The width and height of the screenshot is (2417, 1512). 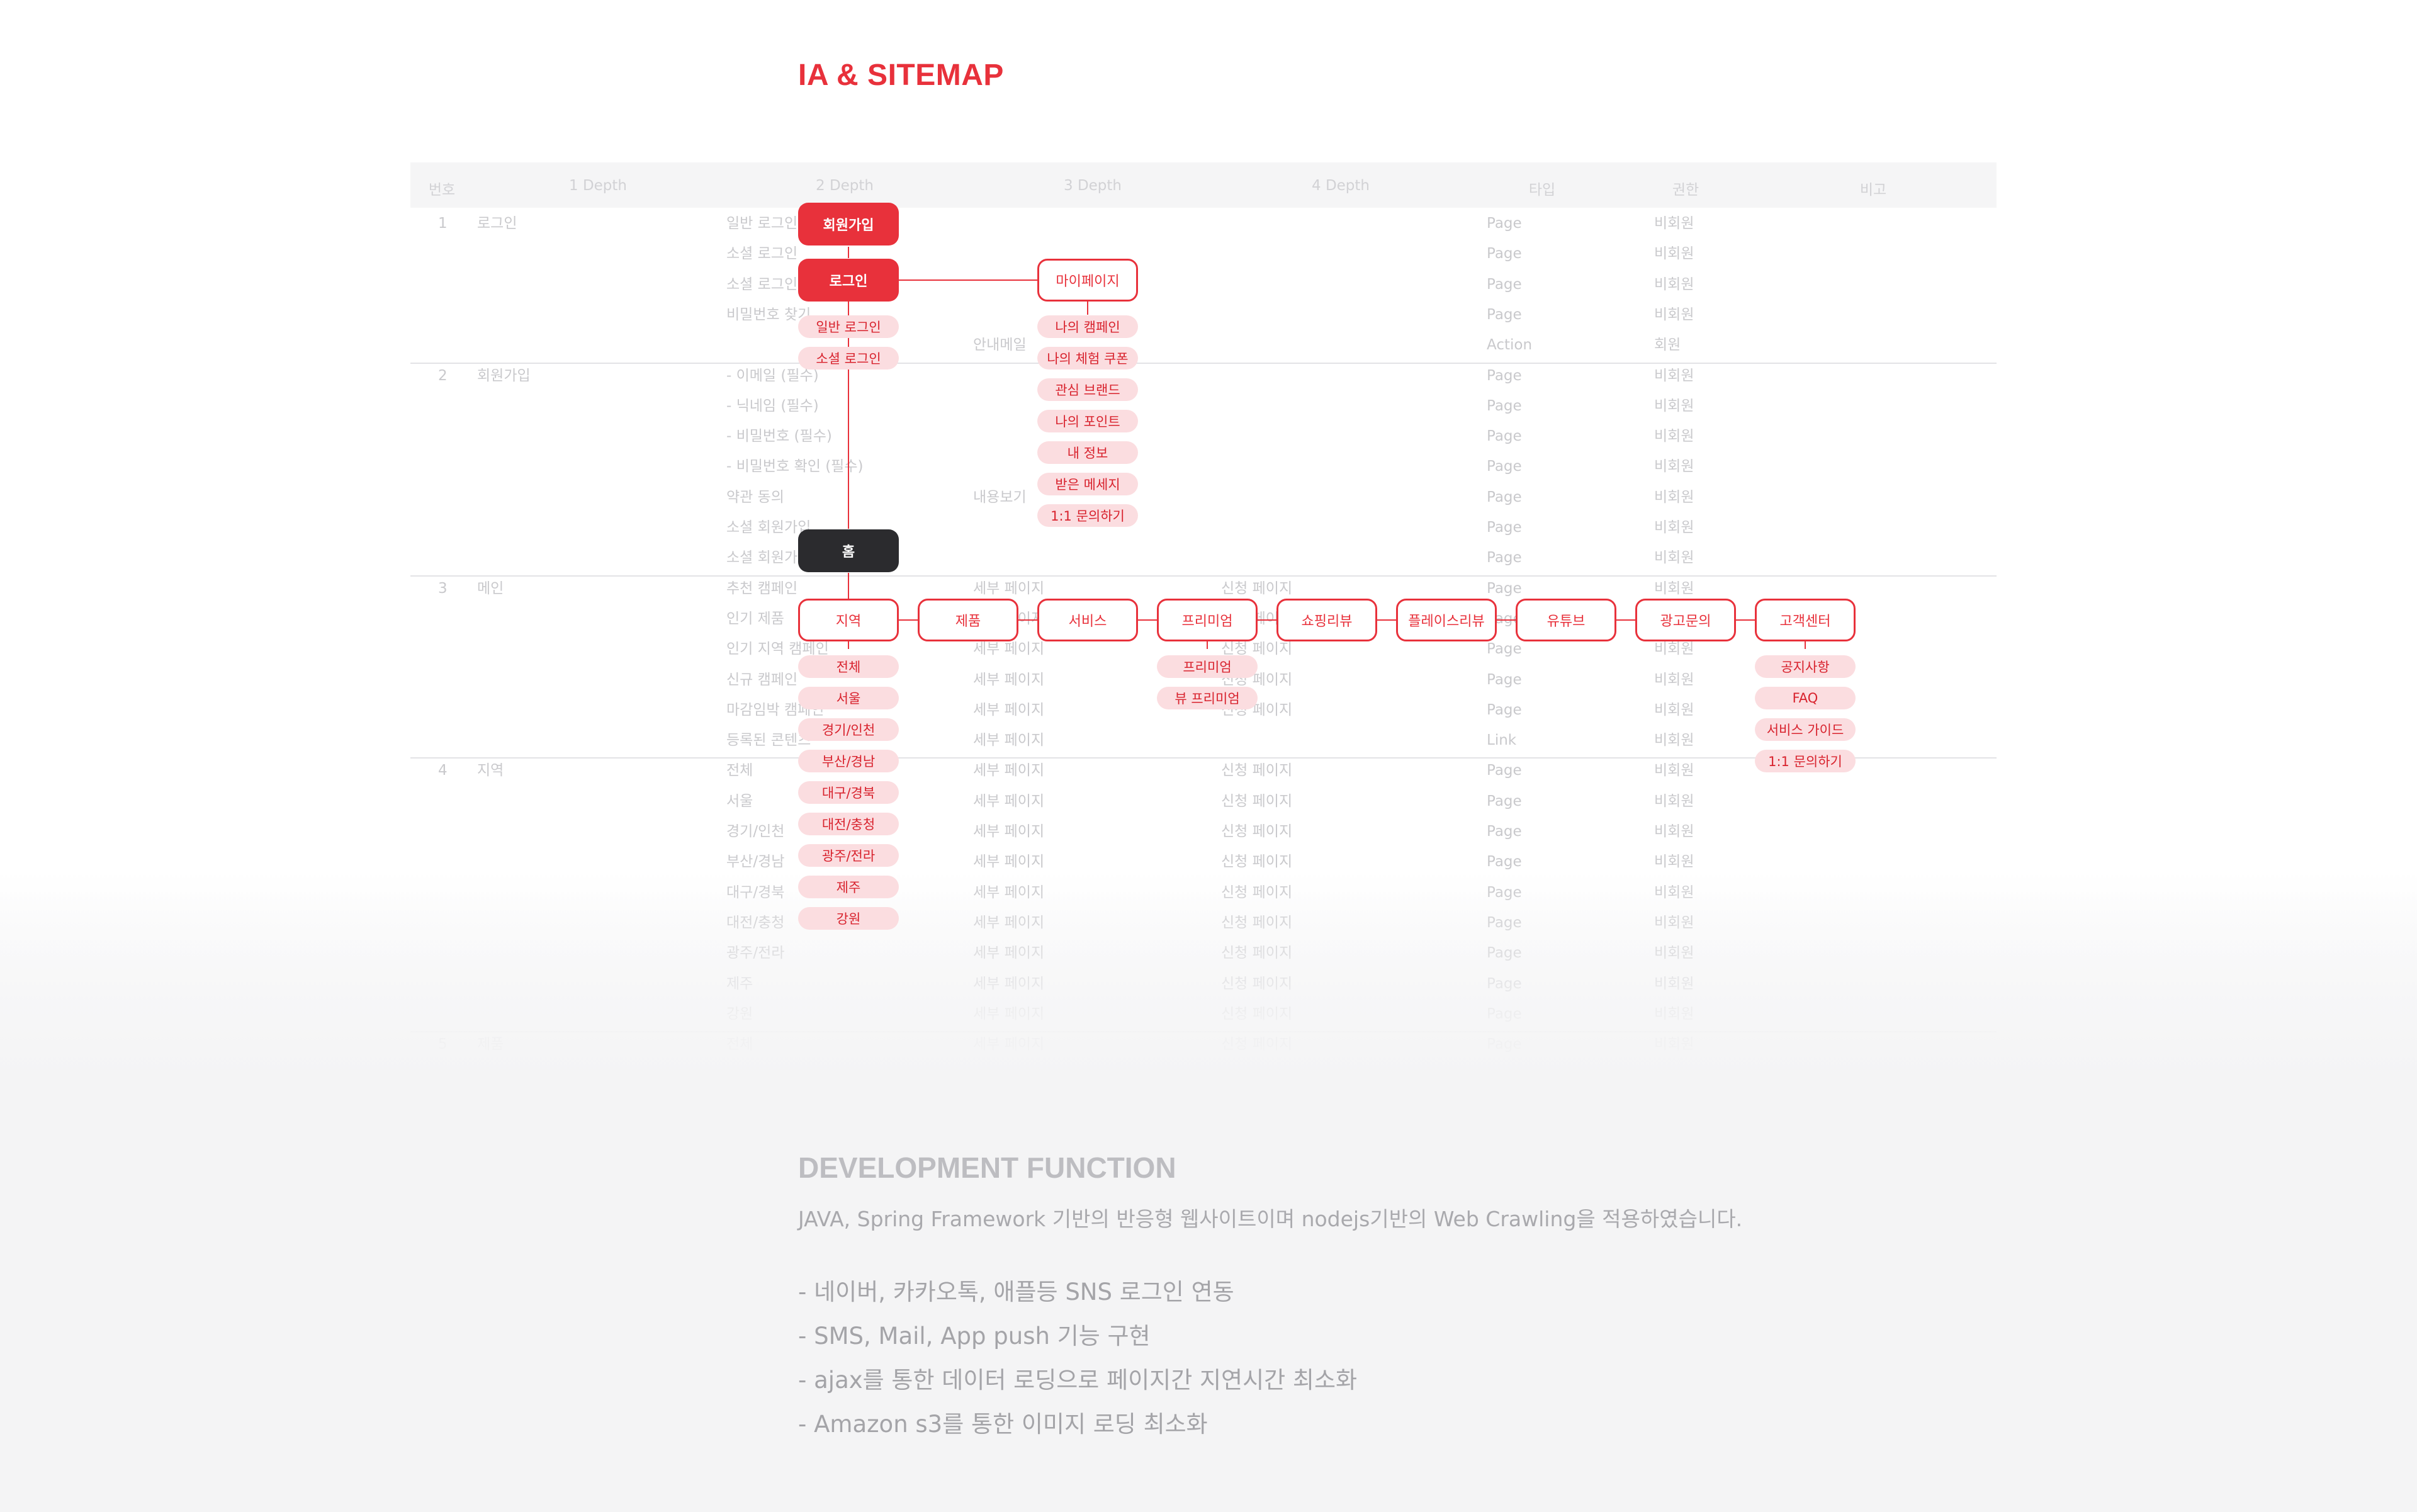 What do you see at coordinates (848, 887) in the screenshot?
I see `region-child-pill: 제주` at bounding box center [848, 887].